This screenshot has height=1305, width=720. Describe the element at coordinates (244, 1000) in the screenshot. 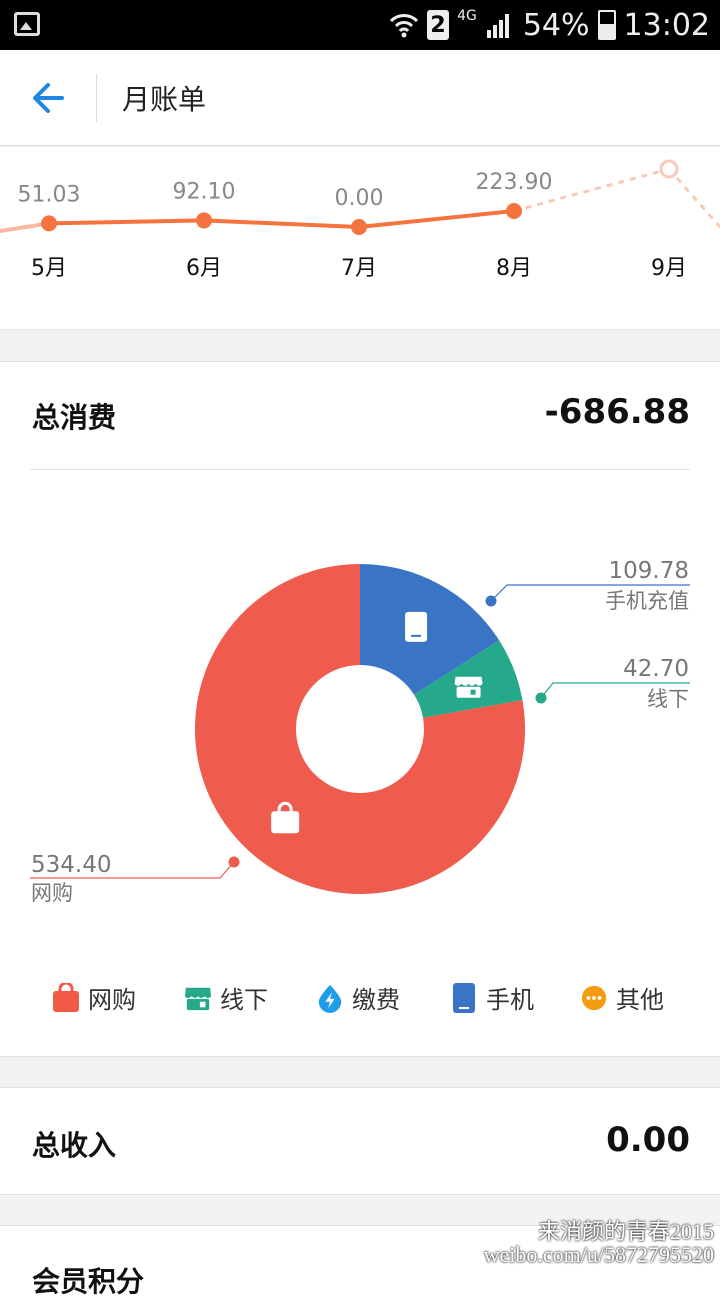

I see `legend-label: 线下` at that location.